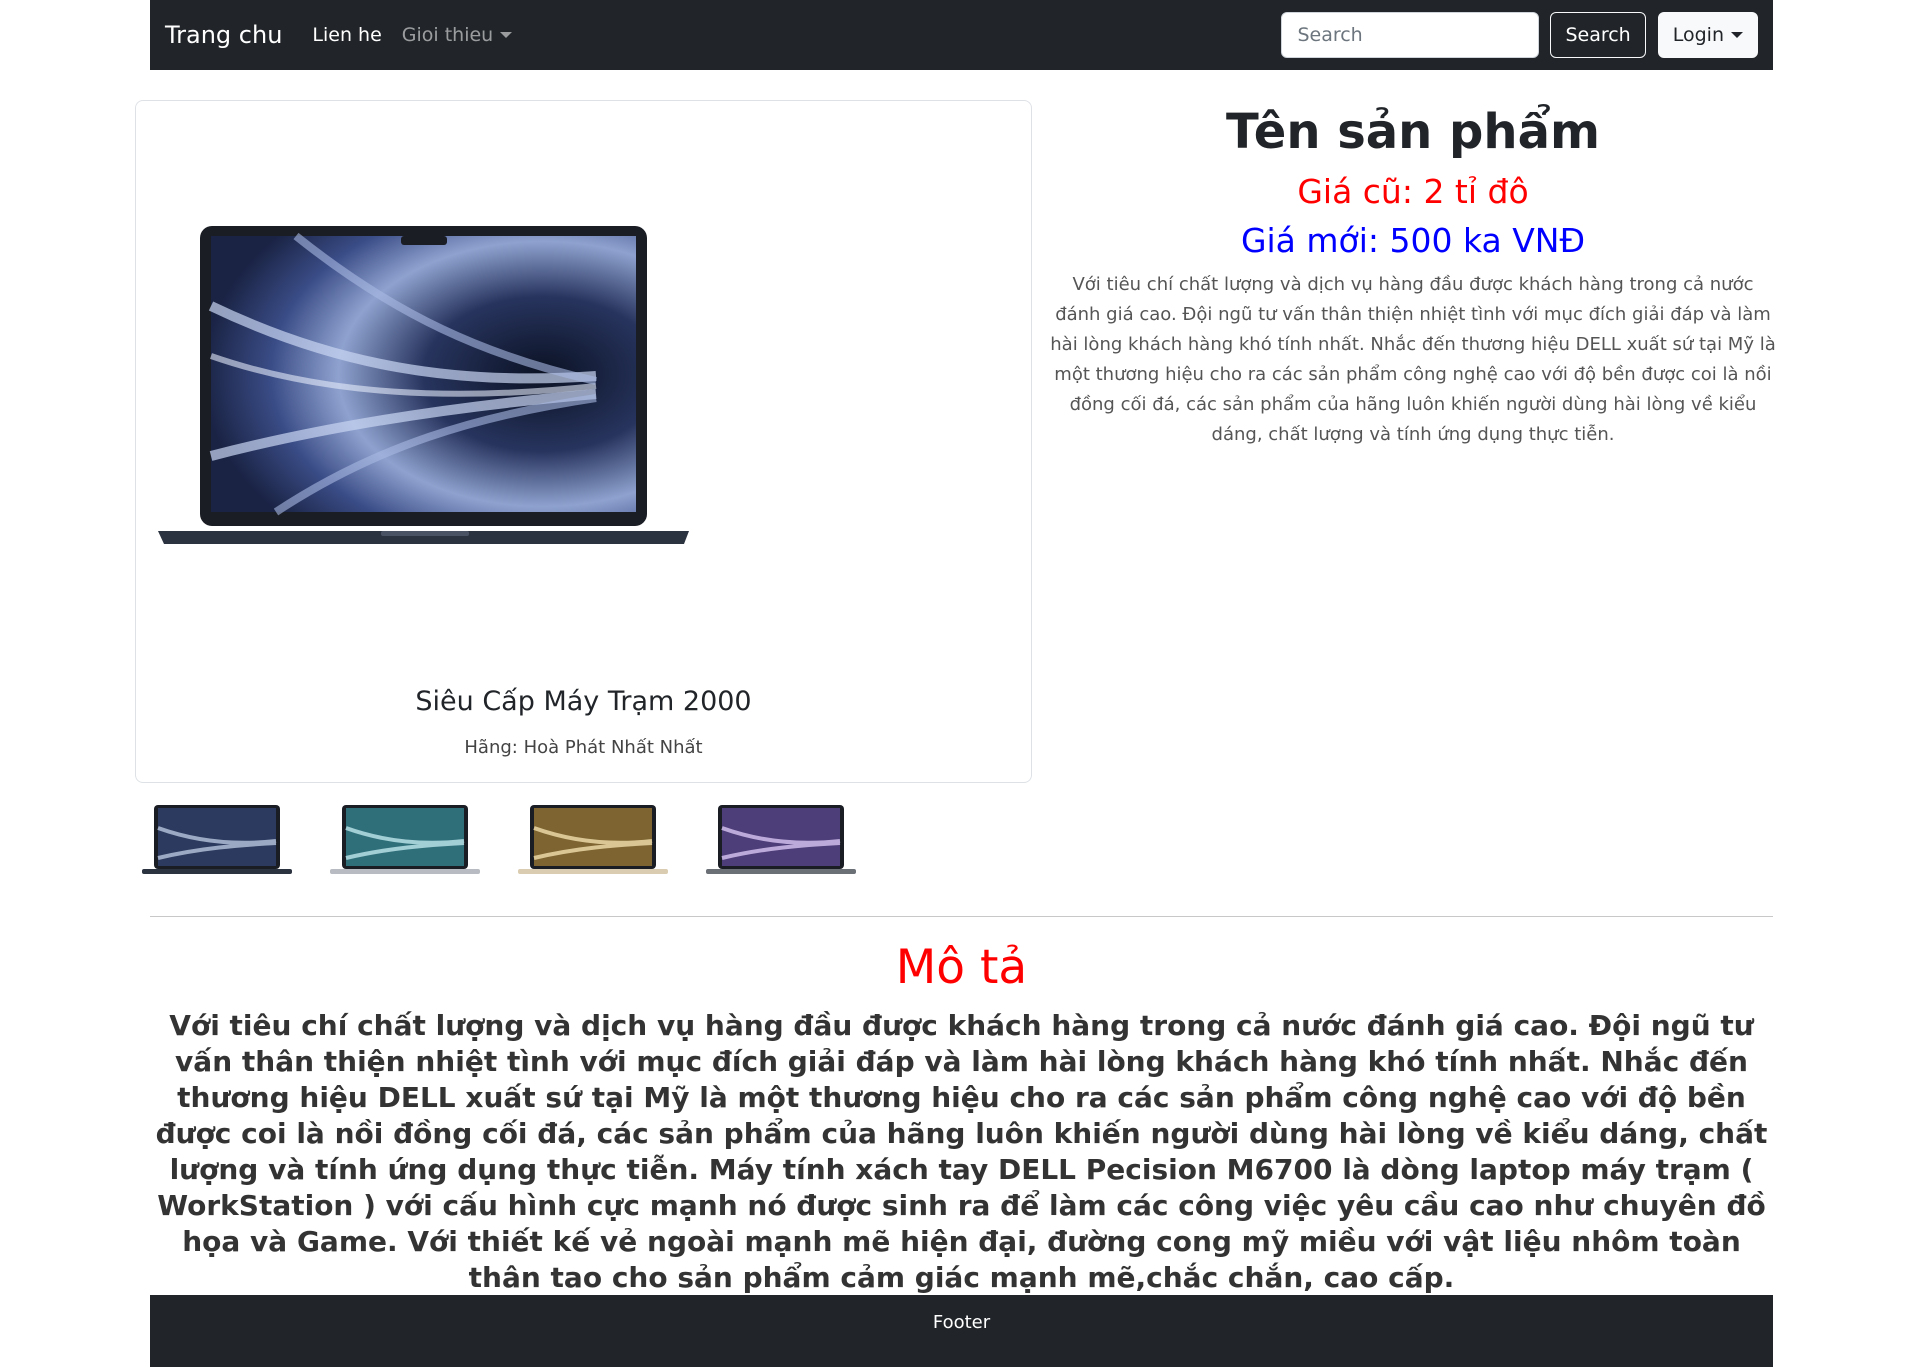 The image size is (1920, 1367). What do you see at coordinates (447, 35) in the screenshot?
I see `nav-dropdown-label: Gioi thieu` at bounding box center [447, 35].